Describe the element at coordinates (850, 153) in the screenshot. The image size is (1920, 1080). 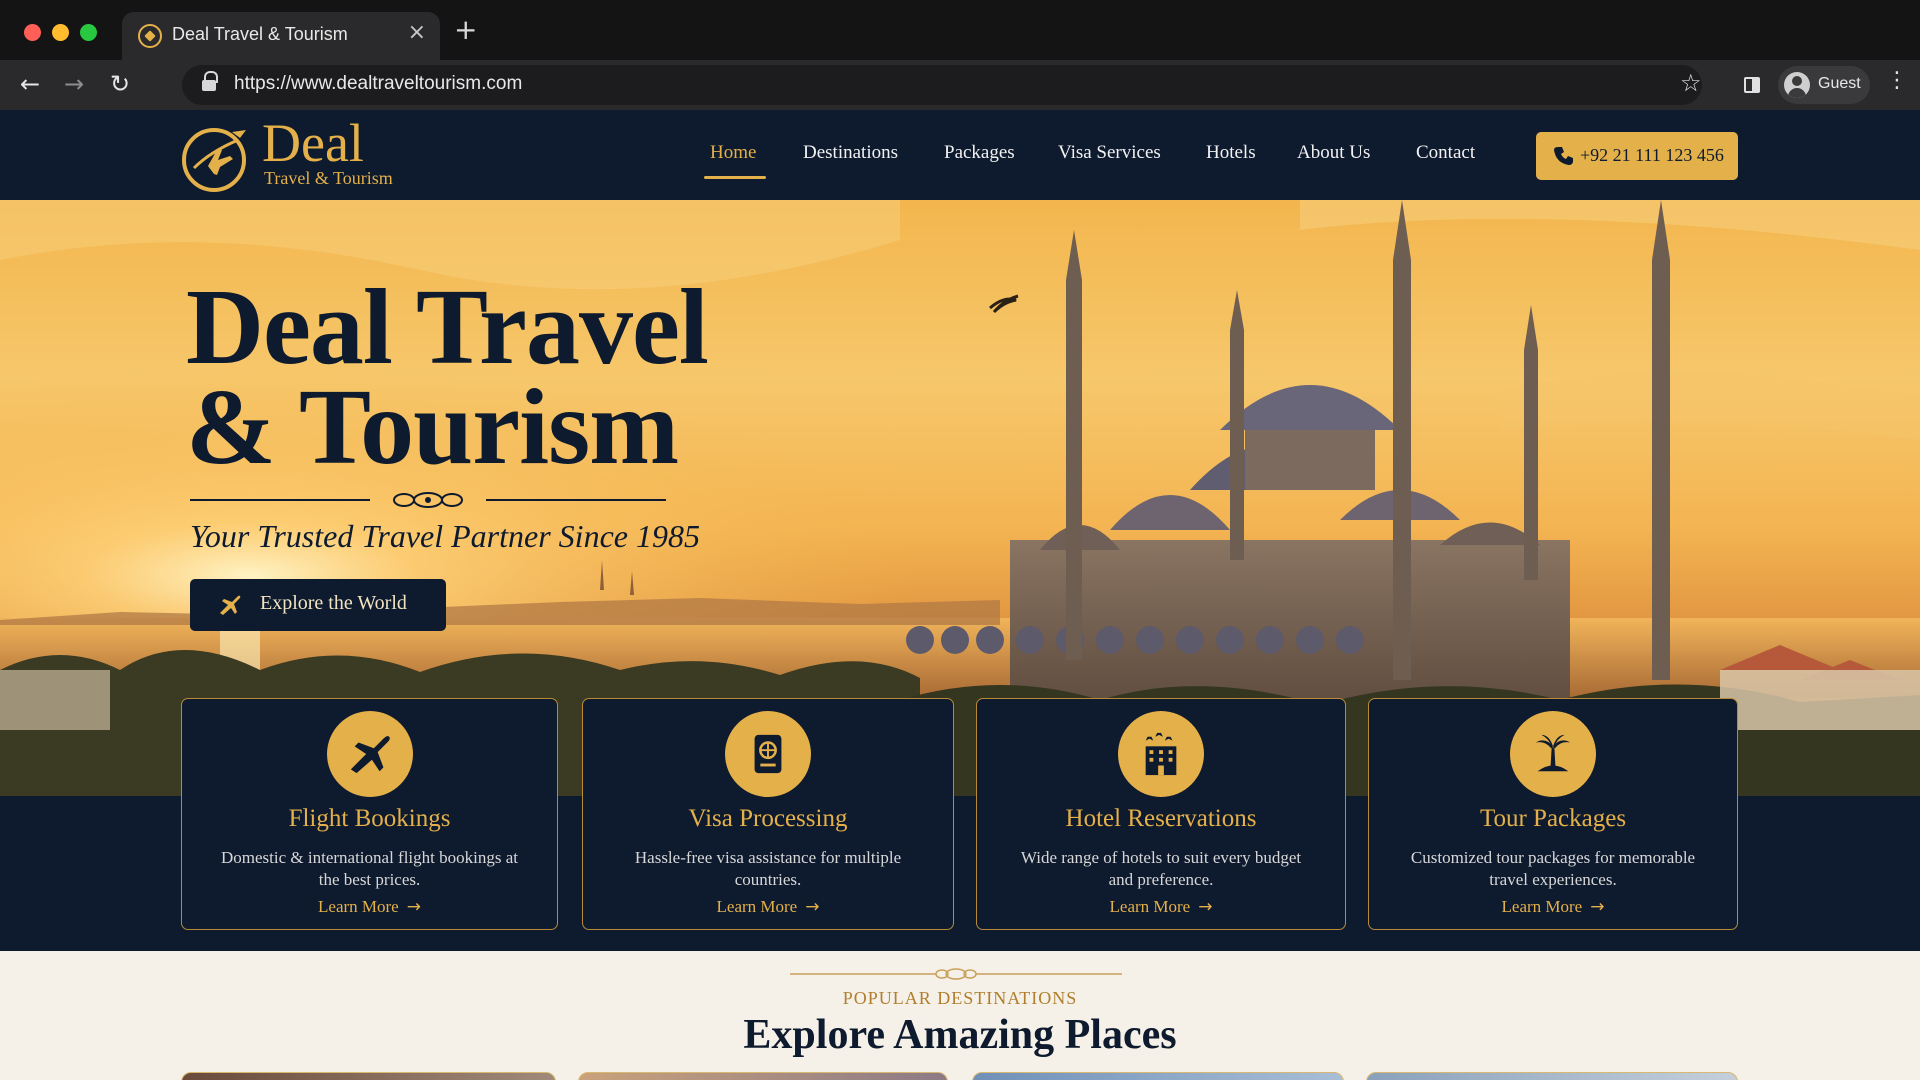
I see `nav-destinations: Destinations` at that location.